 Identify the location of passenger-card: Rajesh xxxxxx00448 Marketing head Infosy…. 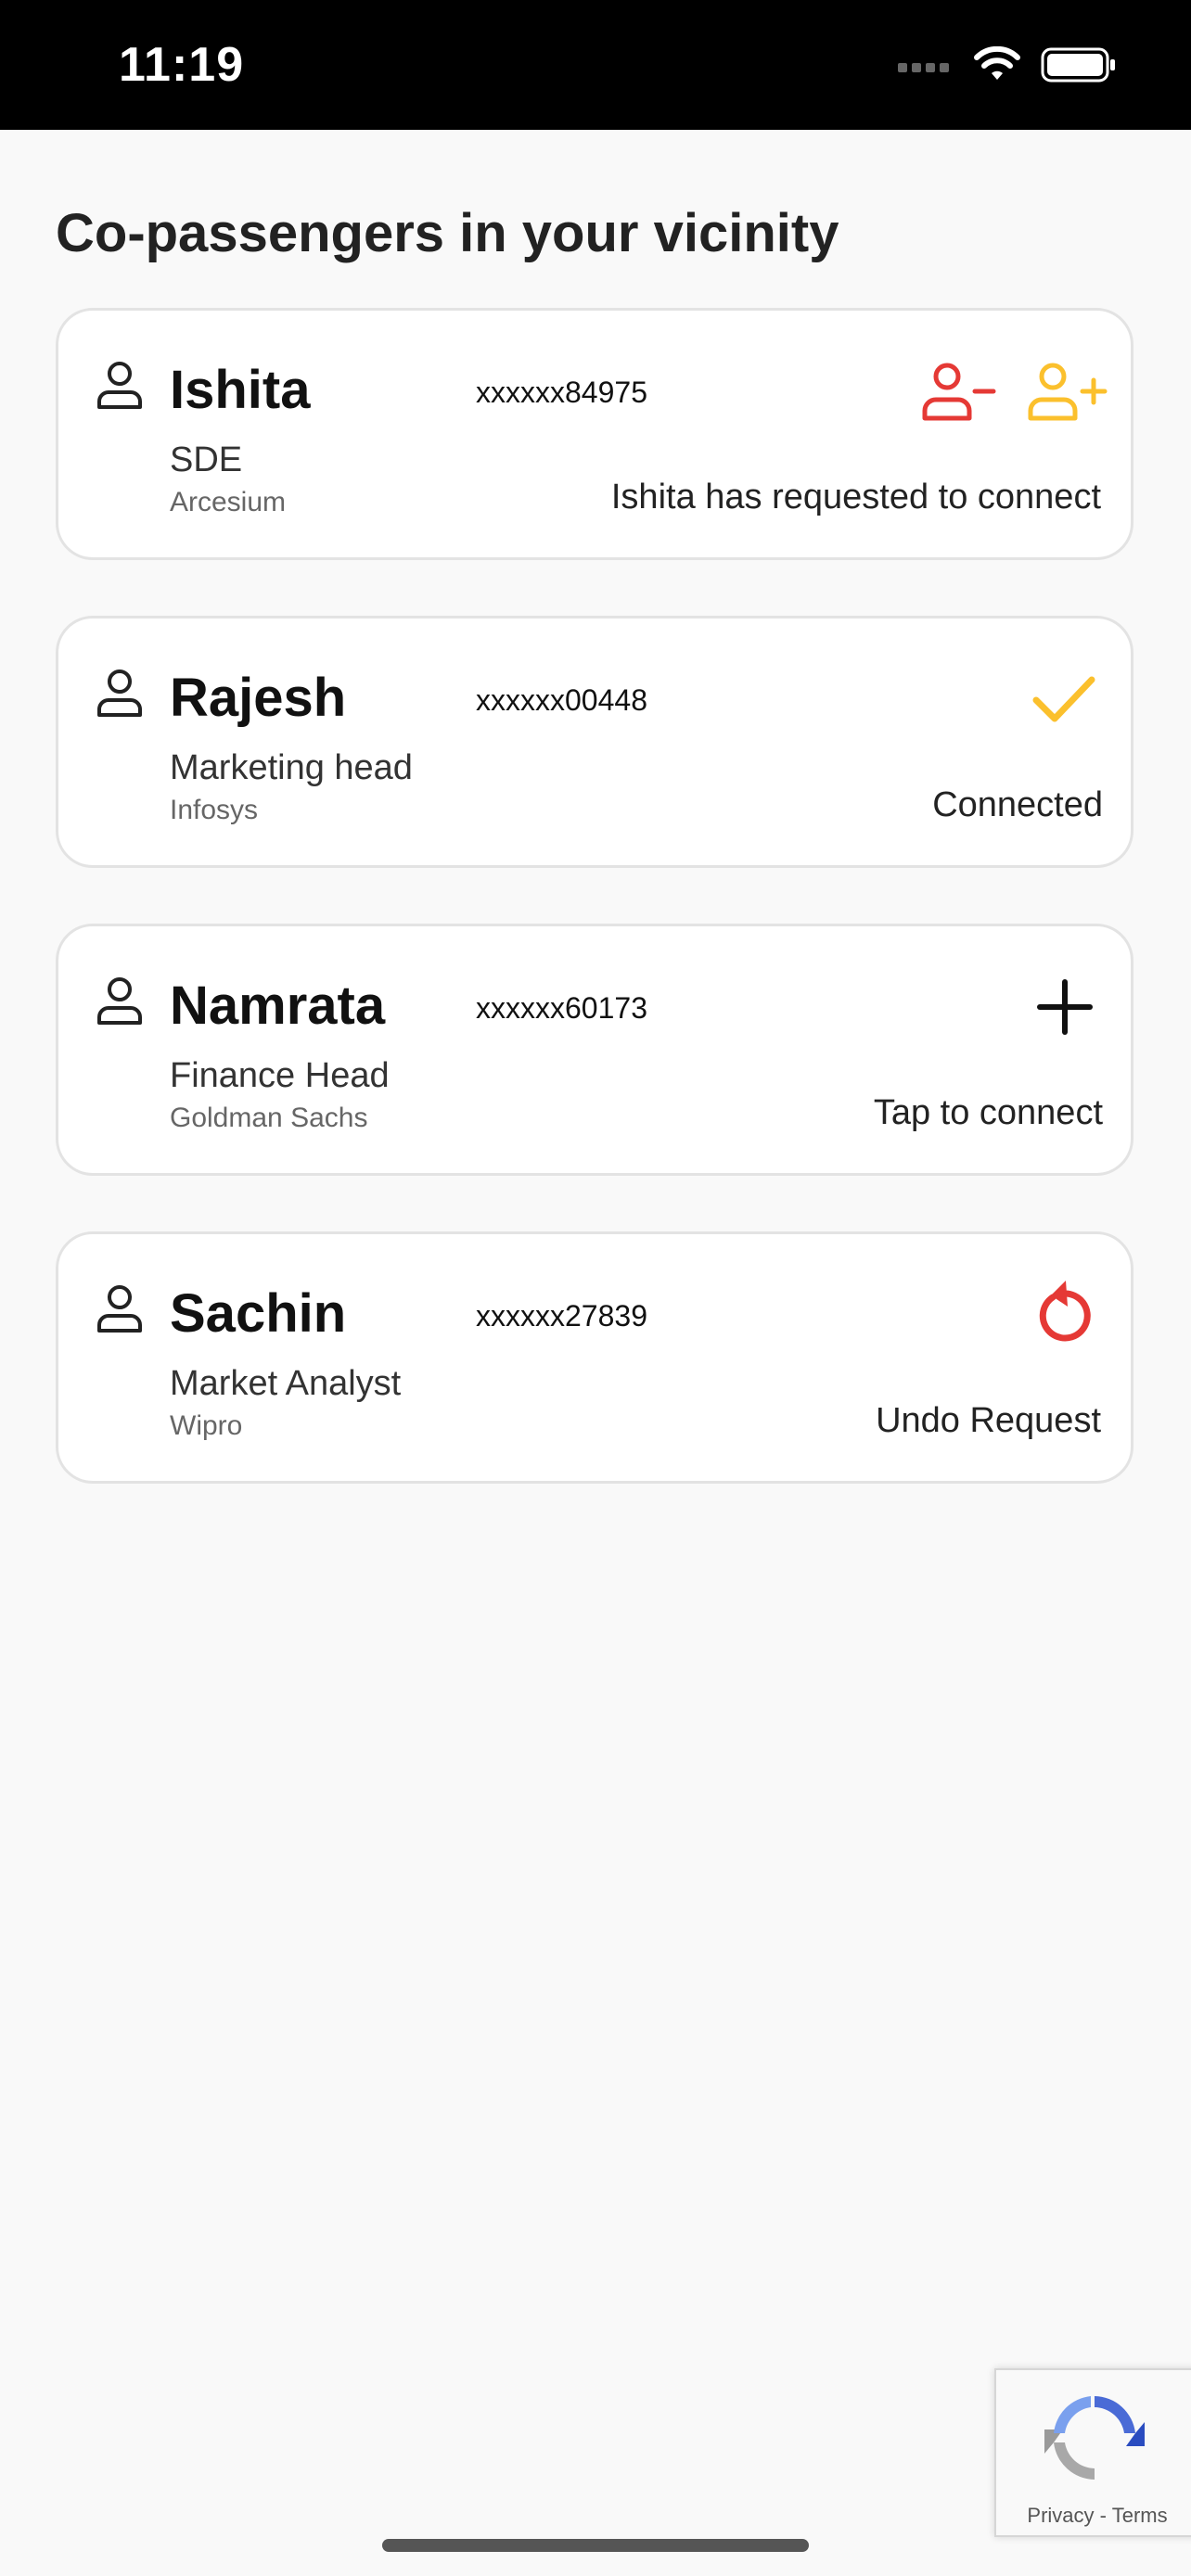
(594, 742).